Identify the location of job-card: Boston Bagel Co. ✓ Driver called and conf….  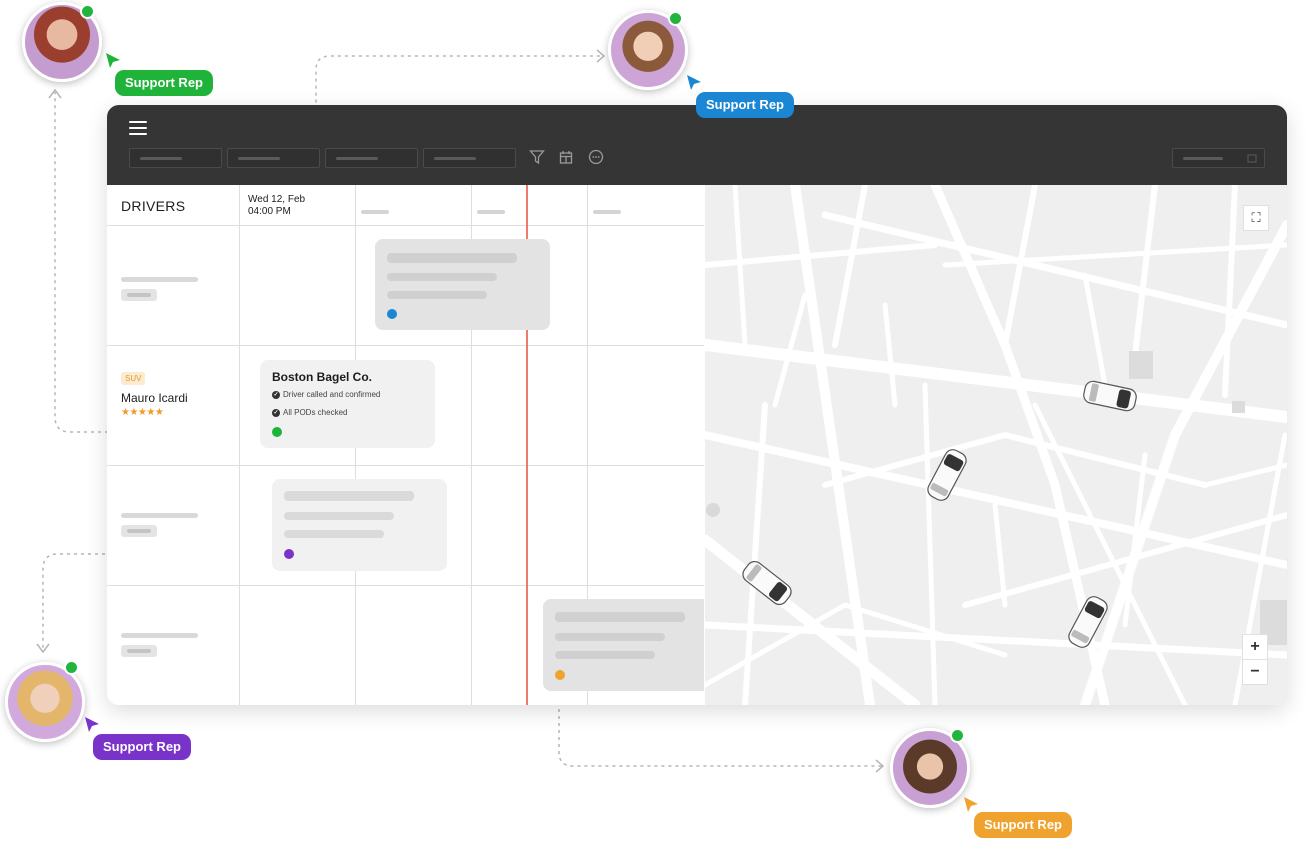
(347, 404).